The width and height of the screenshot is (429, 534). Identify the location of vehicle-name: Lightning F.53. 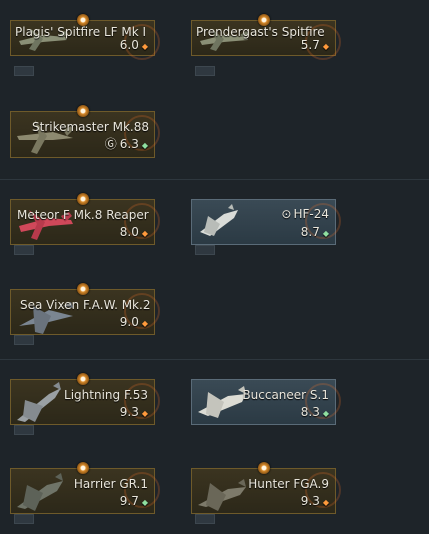
(106, 395).